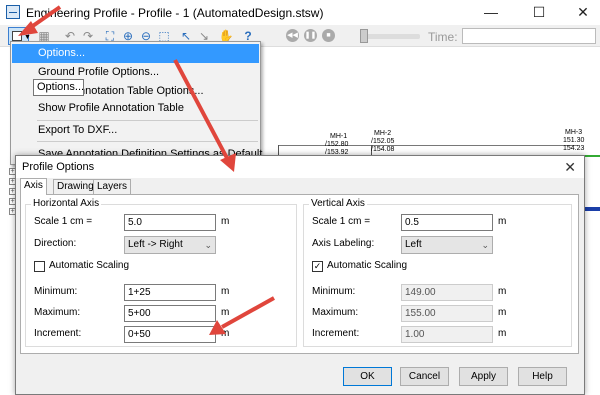  What do you see at coordinates (63, 221) in the screenshot?
I see `h-scale-label: Scale 1 cm =` at bounding box center [63, 221].